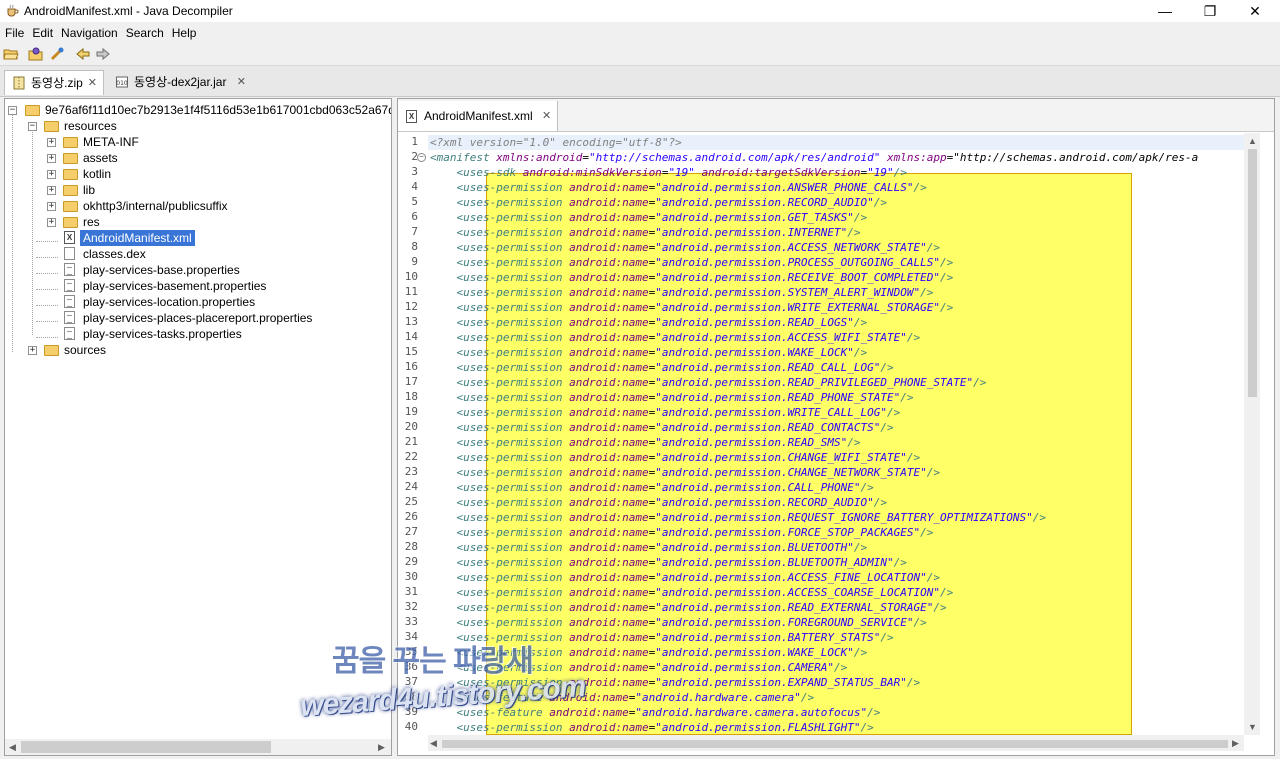 The image size is (1280, 759). I want to click on fold-collapse-icon: −, so click(421, 157).